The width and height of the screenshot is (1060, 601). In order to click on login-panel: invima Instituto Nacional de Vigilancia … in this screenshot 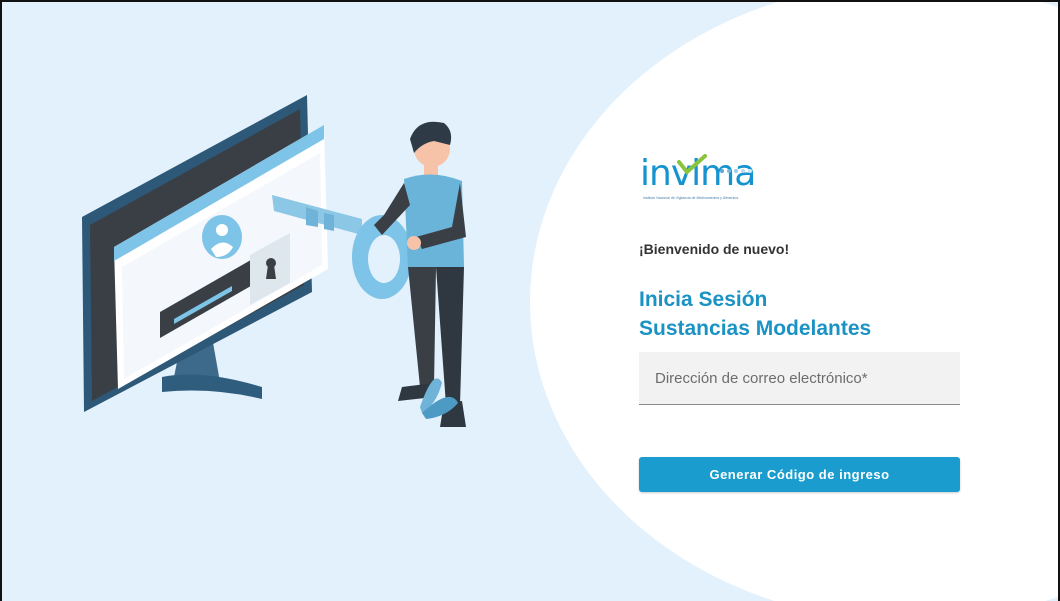, I will do `click(800, 179)`.